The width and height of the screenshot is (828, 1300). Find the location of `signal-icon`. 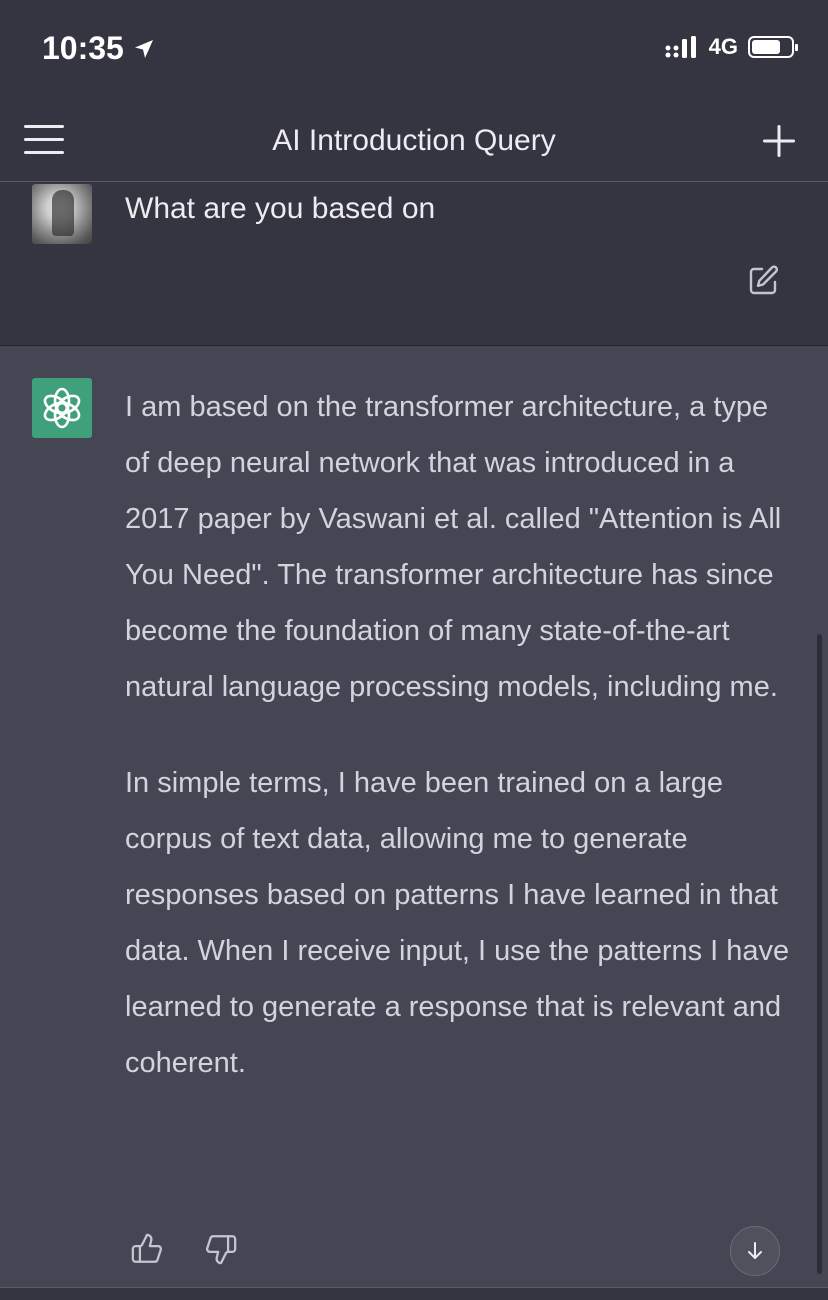

signal-icon is located at coordinates (680, 47).